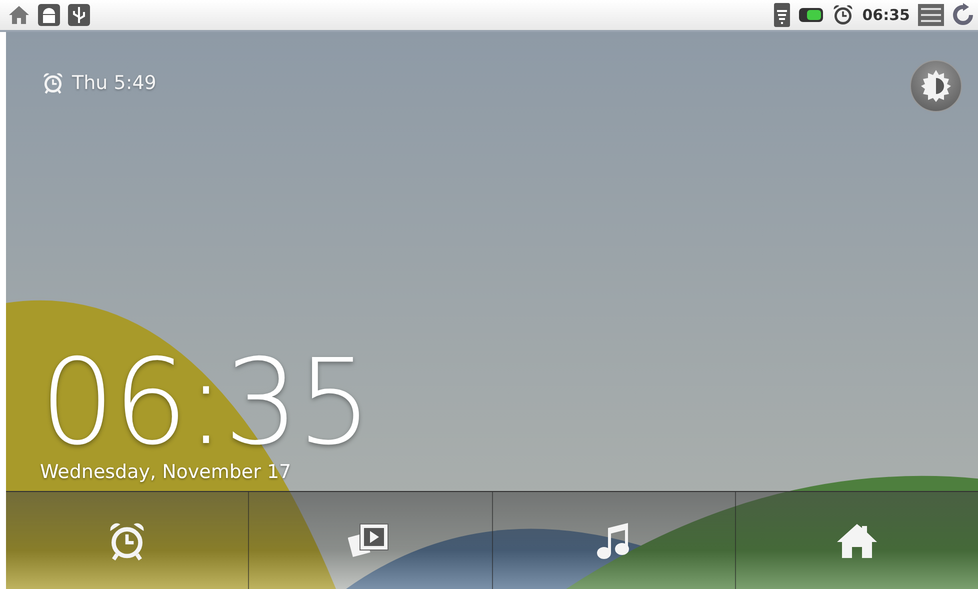  Describe the element at coordinates (963, 15) in the screenshot. I see `sync-icon` at that location.